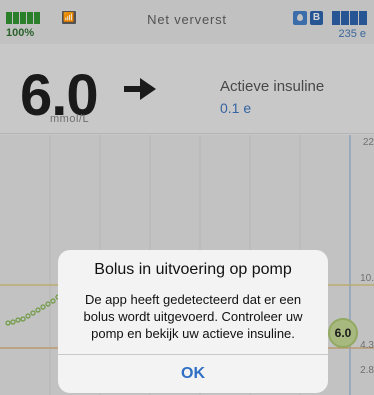  Describe the element at coordinates (193, 269) in the screenshot. I see `alert-title: Bolus in uitvoering op pomp` at that location.